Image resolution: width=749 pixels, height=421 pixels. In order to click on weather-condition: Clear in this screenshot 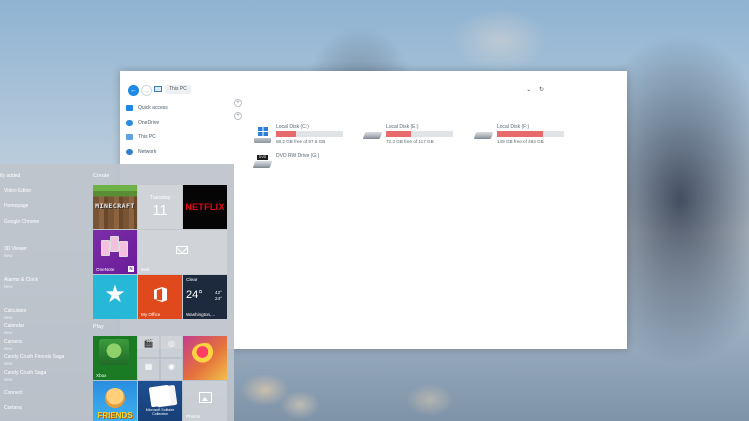, I will do `click(192, 280)`.